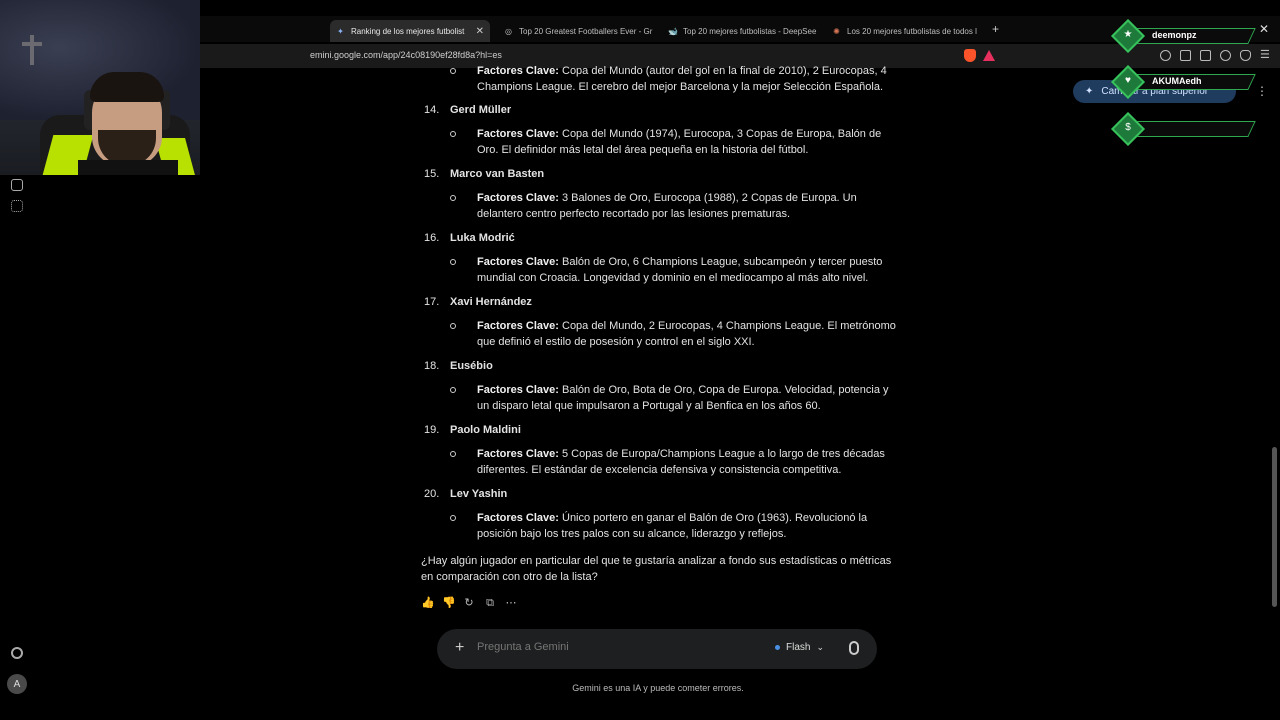 Image resolution: width=1280 pixels, height=720 pixels. I want to click on deepseek-icon: 🐋, so click(673, 31).